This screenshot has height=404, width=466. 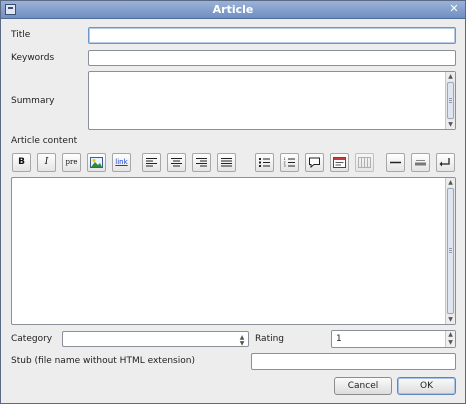 What do you see at coordinates (33, 101) in the screenshot?
I see `summary-label: Summary` at bounding box center [33, 101].